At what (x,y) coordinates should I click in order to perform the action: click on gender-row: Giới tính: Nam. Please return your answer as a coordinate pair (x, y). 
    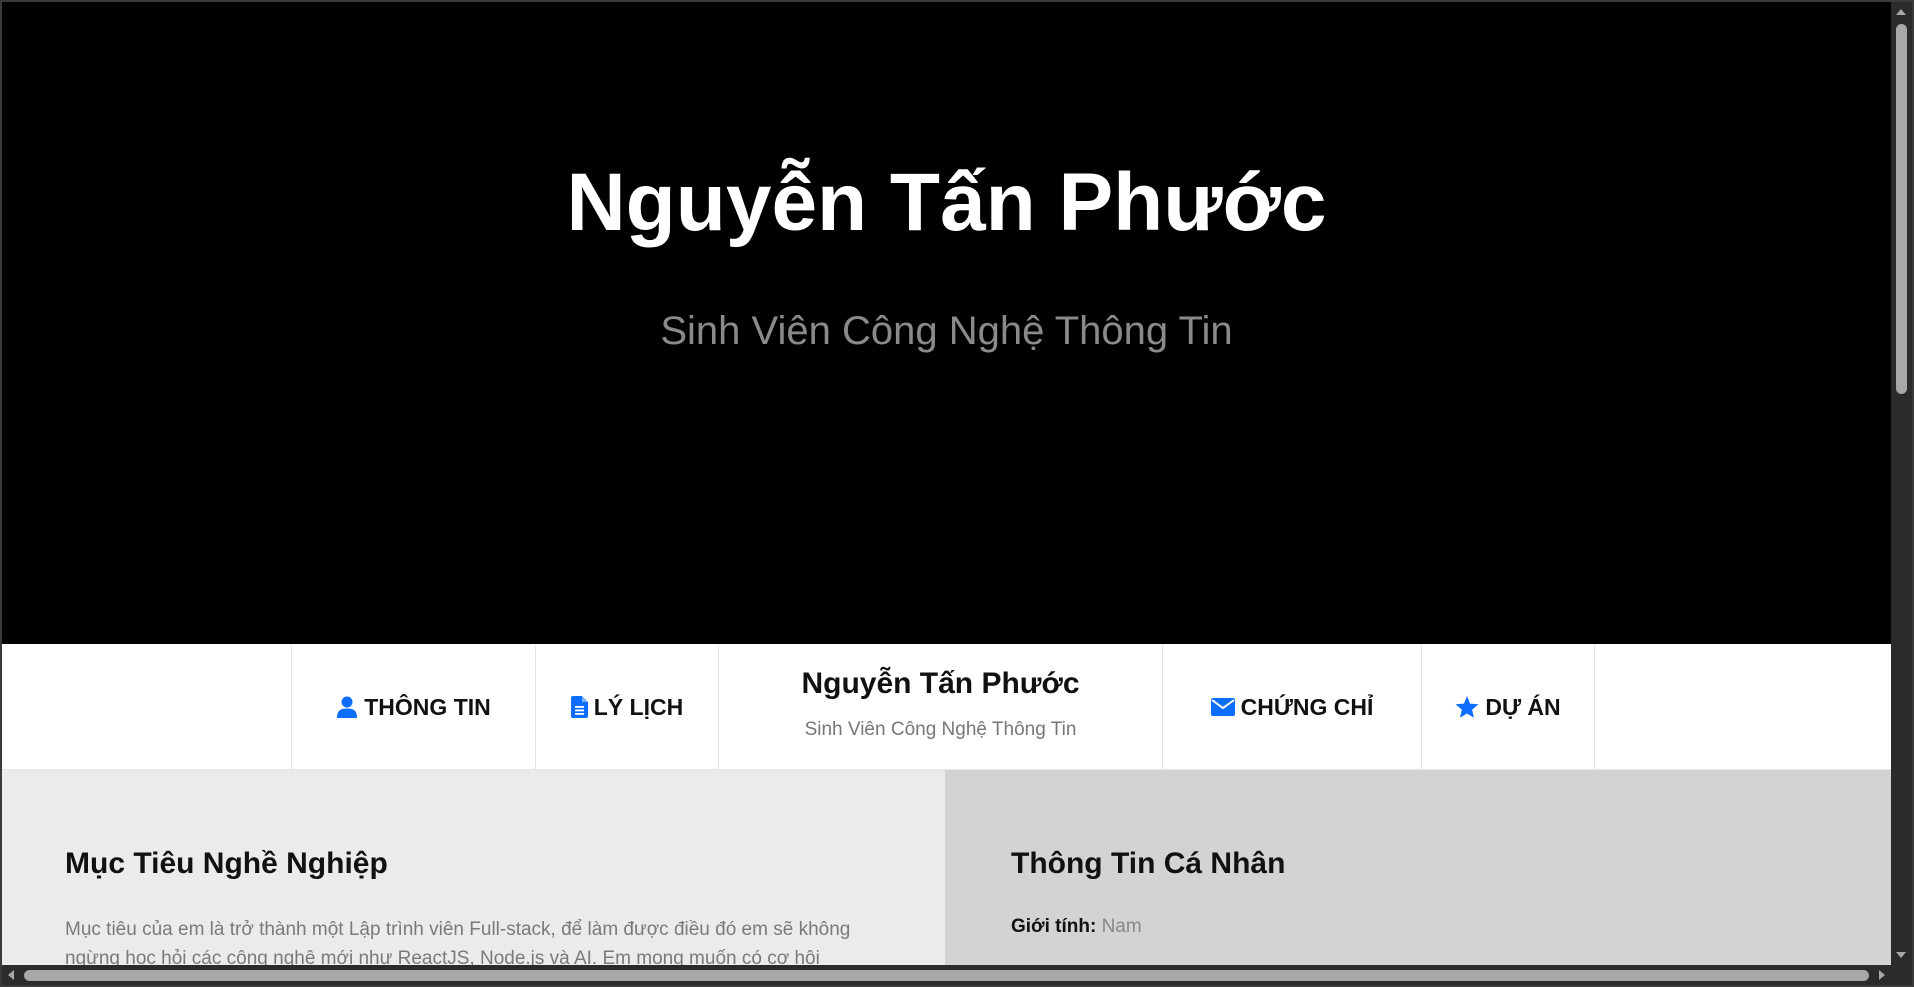
    Looking at the image, I should click on (1076, 927).